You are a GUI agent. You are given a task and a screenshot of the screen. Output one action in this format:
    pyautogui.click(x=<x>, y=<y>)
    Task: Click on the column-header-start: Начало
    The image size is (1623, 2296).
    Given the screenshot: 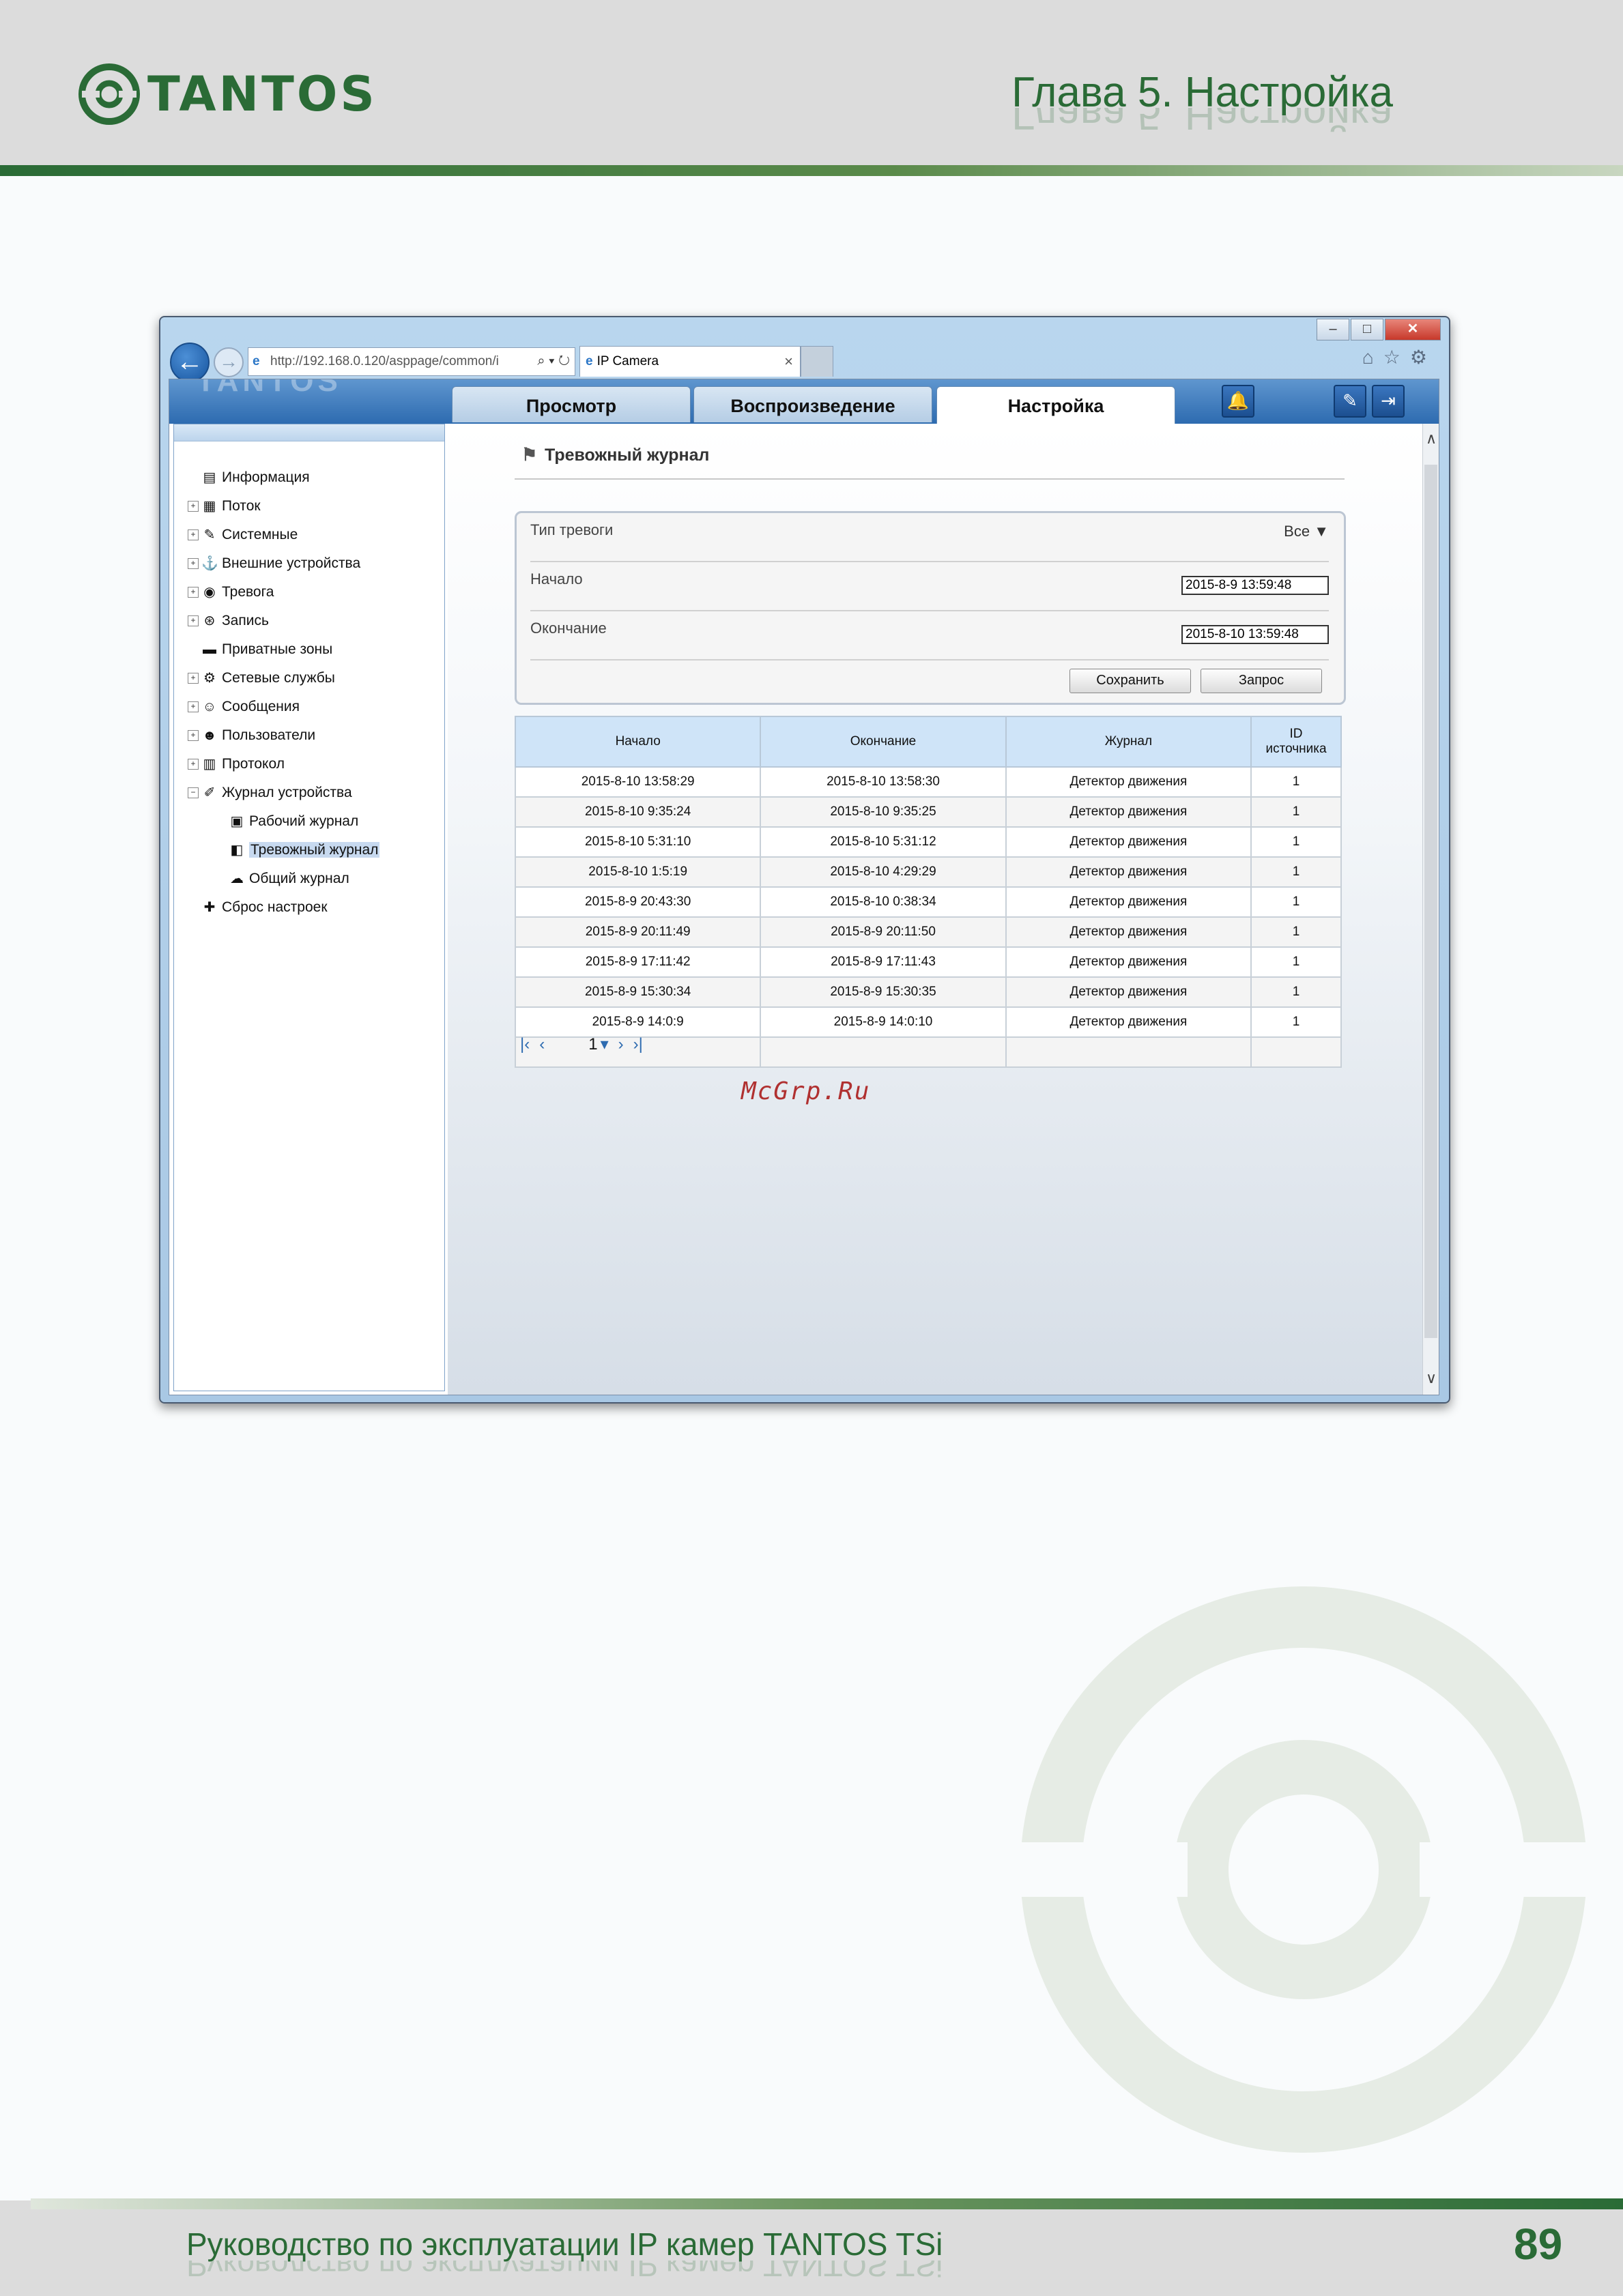 What is the action you would take?
    pyautogui.click(x=638, y=742)
    